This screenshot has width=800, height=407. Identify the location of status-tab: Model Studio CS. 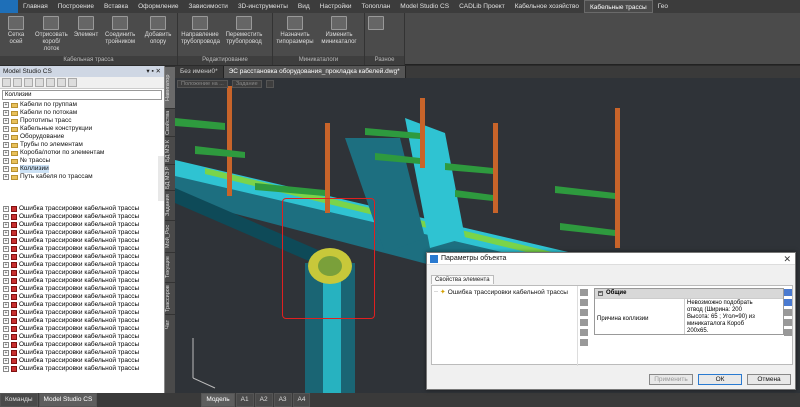
(68, 400).